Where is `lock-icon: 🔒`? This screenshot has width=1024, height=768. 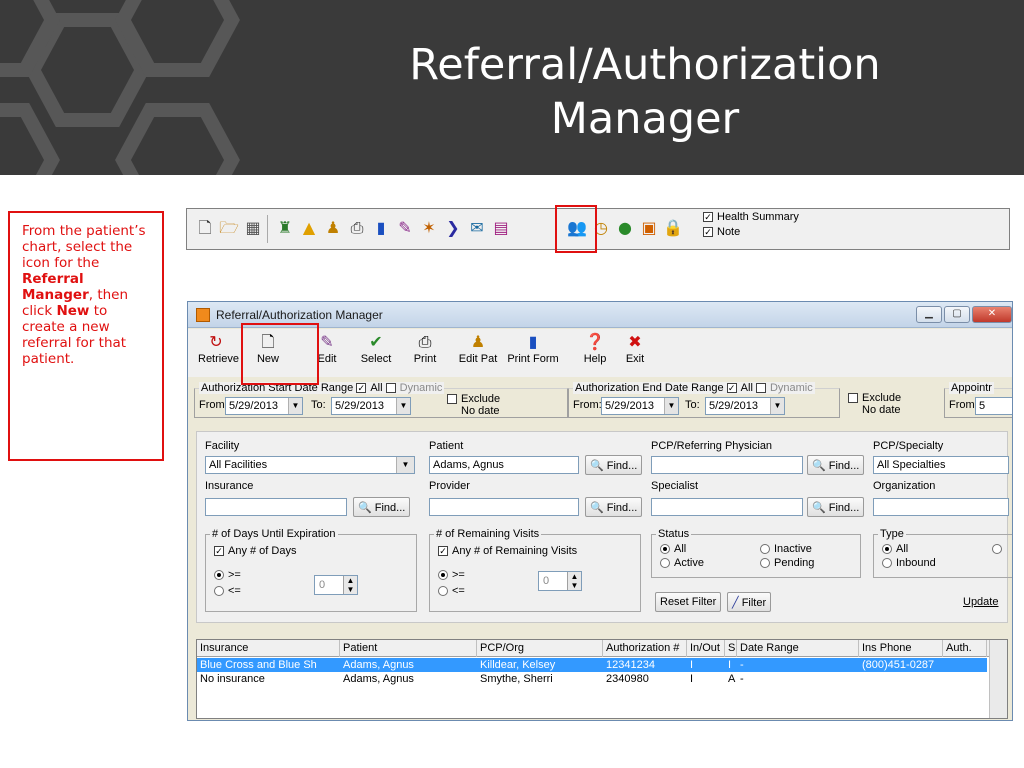 lock-icon: 🔒 is located at coordinates (673, 228).